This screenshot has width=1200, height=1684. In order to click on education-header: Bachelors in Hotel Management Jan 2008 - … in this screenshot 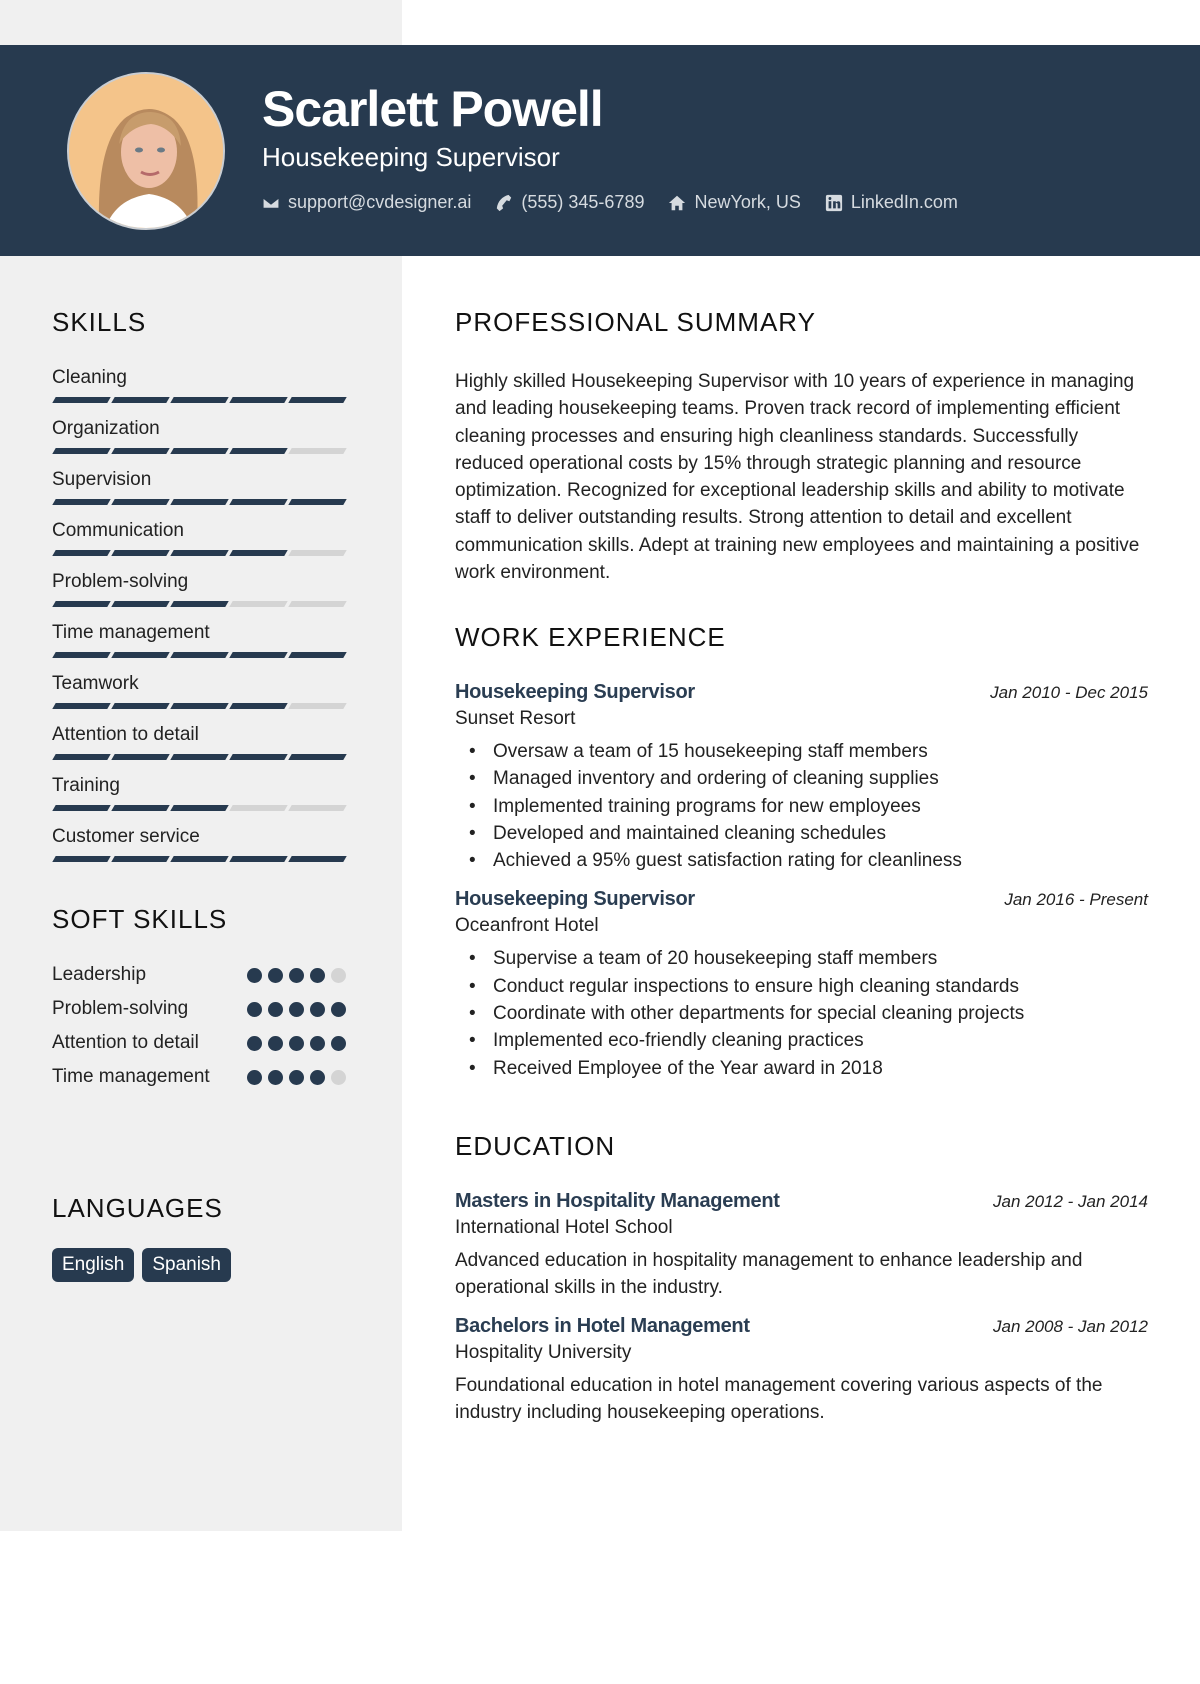, I will do `click(801, 1326)`.